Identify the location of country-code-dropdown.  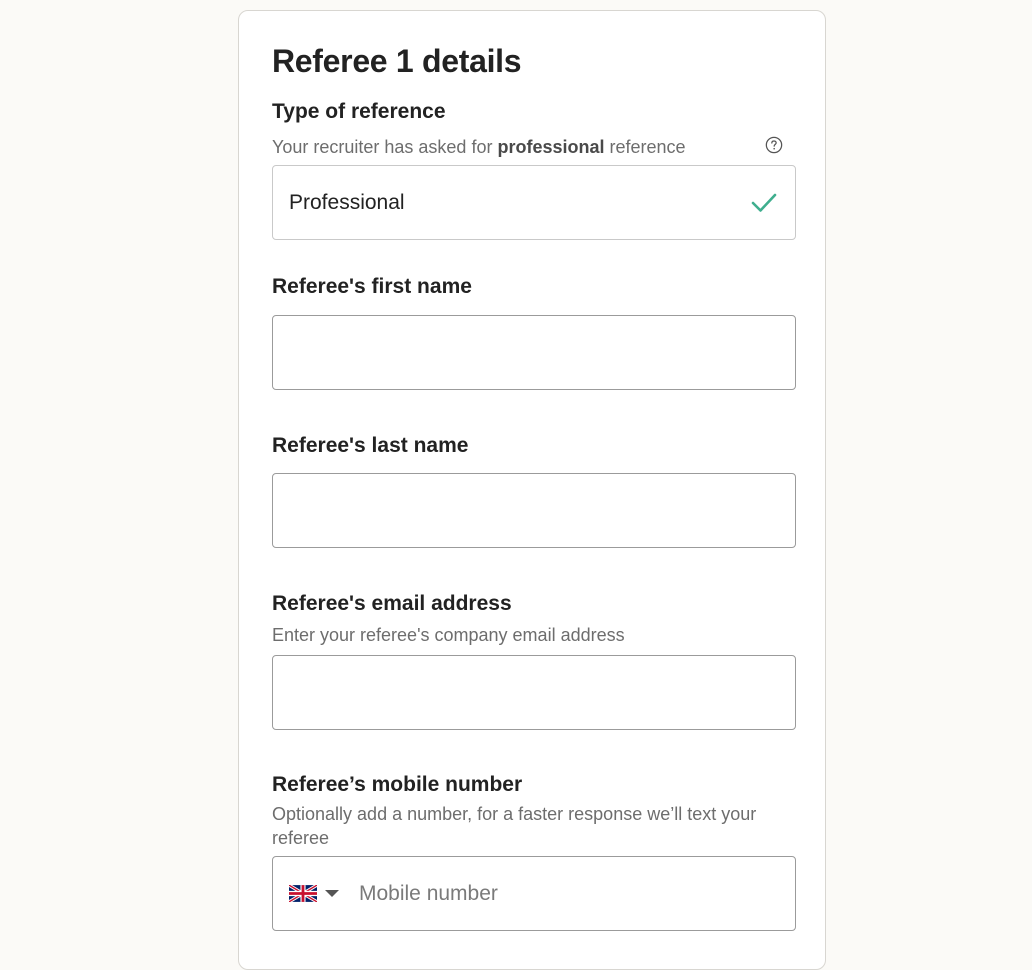
(306, 893).